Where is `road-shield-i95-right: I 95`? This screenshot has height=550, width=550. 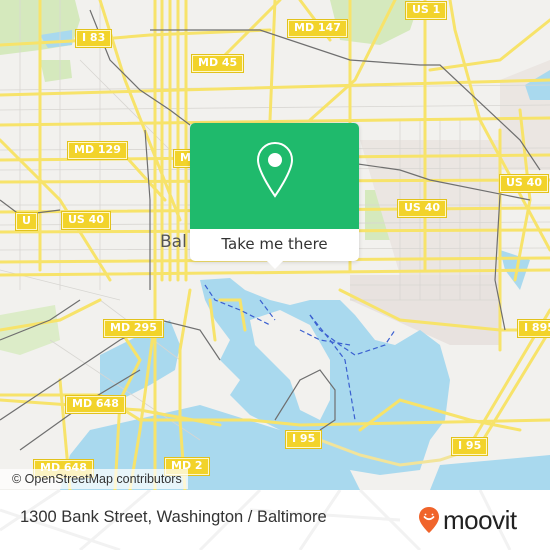 road-shield-i95-right: I 95 is located at coordinates (469, 446).